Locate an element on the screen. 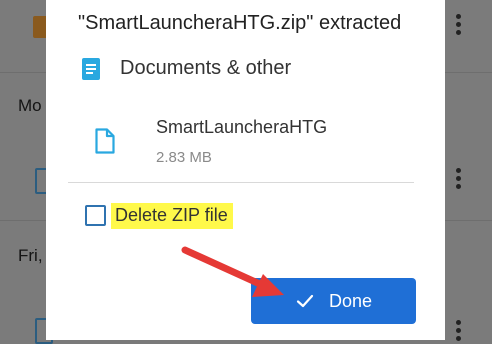 The image size is (492, 344). section-label: Documents & other is located at coordinates (206, 68).